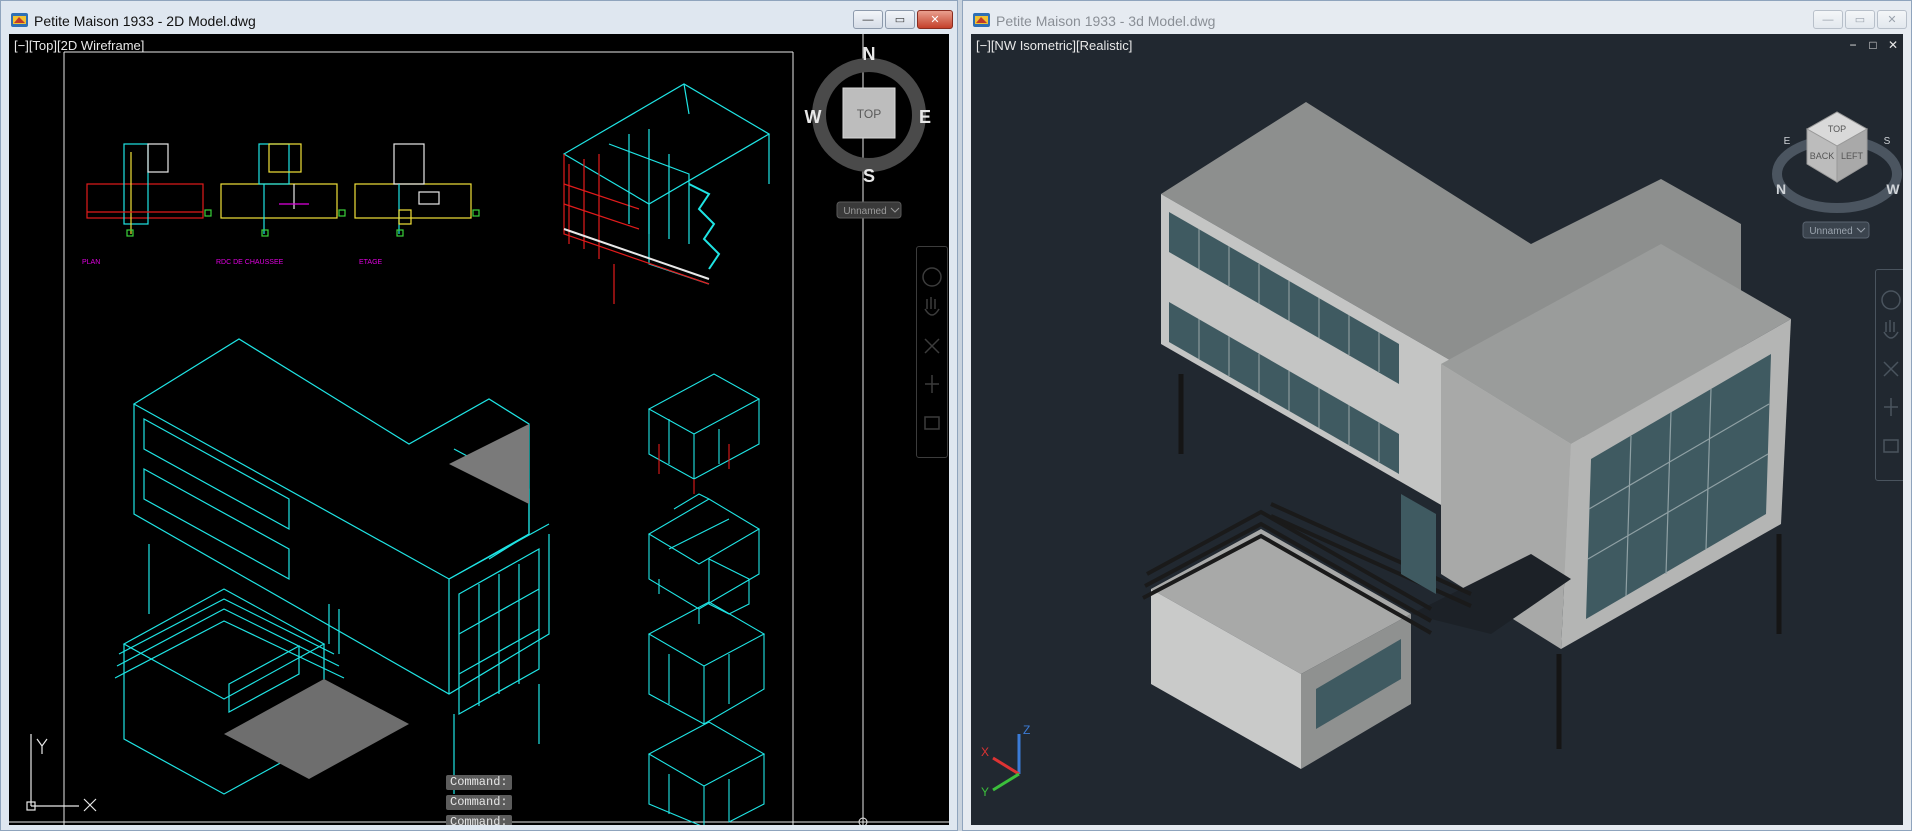 This screenshot has height=831, width=1912. What do you see at coordinates (1893, 45) in the screenshot?
I see `viewport-close-button: ✕` at bounding box center [1893, 45].